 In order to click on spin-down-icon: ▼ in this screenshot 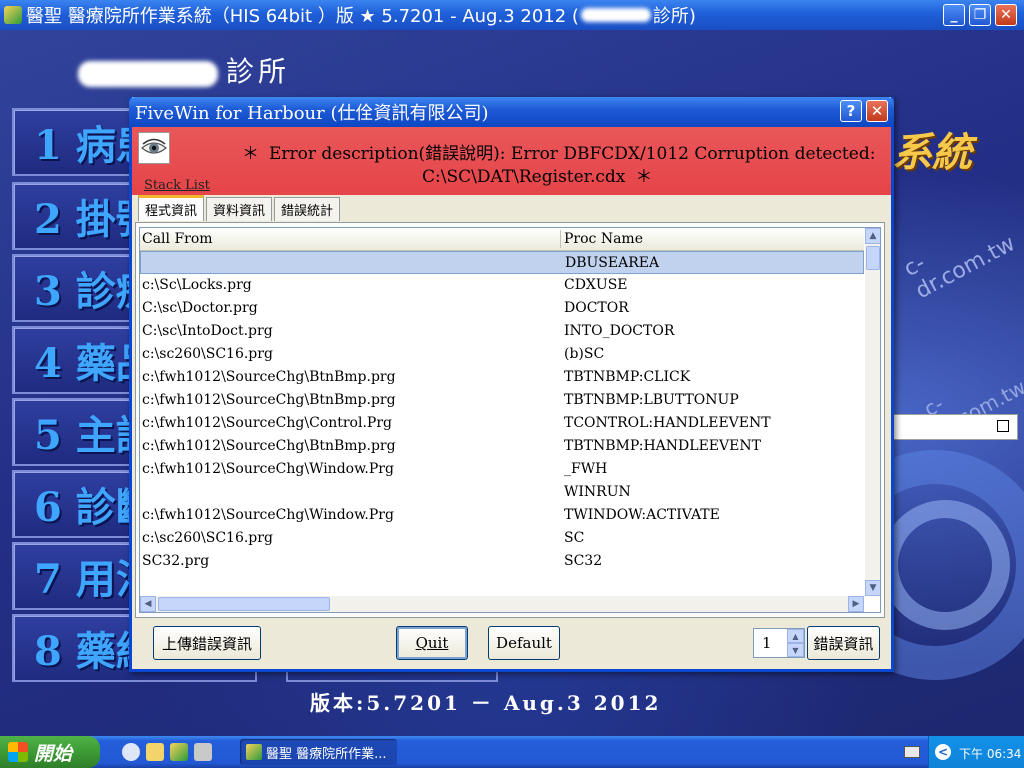, I will do `click(795, 650)`.